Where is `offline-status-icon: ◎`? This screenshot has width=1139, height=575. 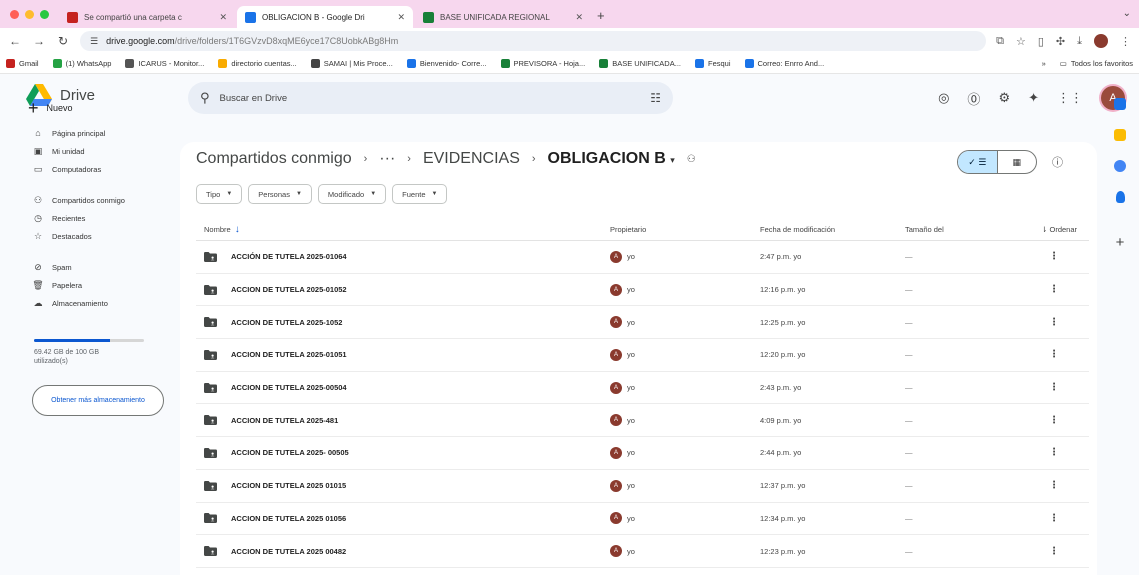 offline-status-icon: ◎ is located at coordinates (943, 98).